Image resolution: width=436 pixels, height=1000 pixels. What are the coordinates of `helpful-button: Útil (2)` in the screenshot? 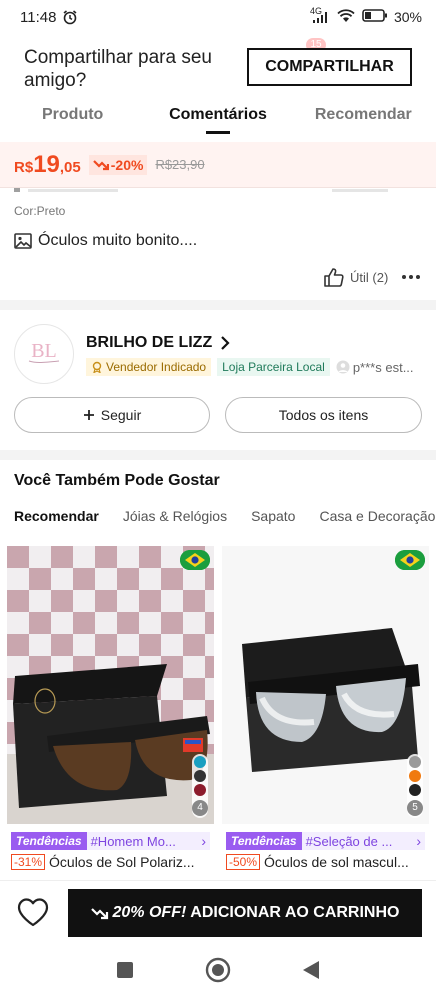 It's located at (356, 277).